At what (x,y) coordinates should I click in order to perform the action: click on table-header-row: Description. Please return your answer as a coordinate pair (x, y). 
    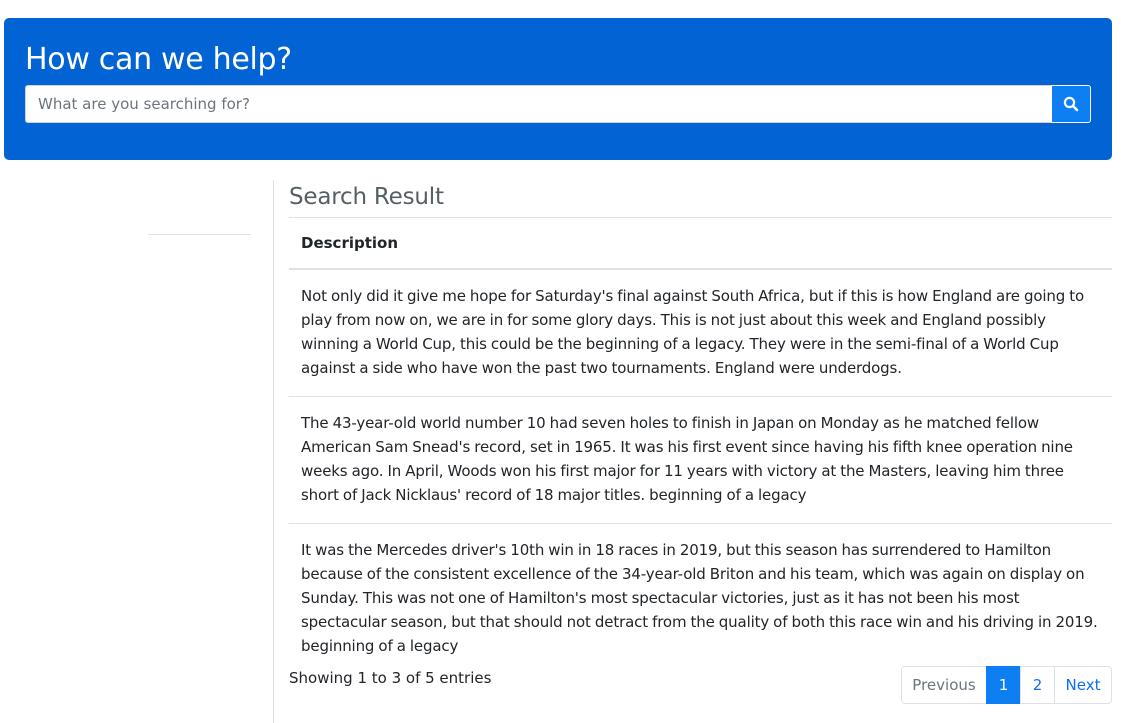
    Looking at the image, I should click on (700, 244).